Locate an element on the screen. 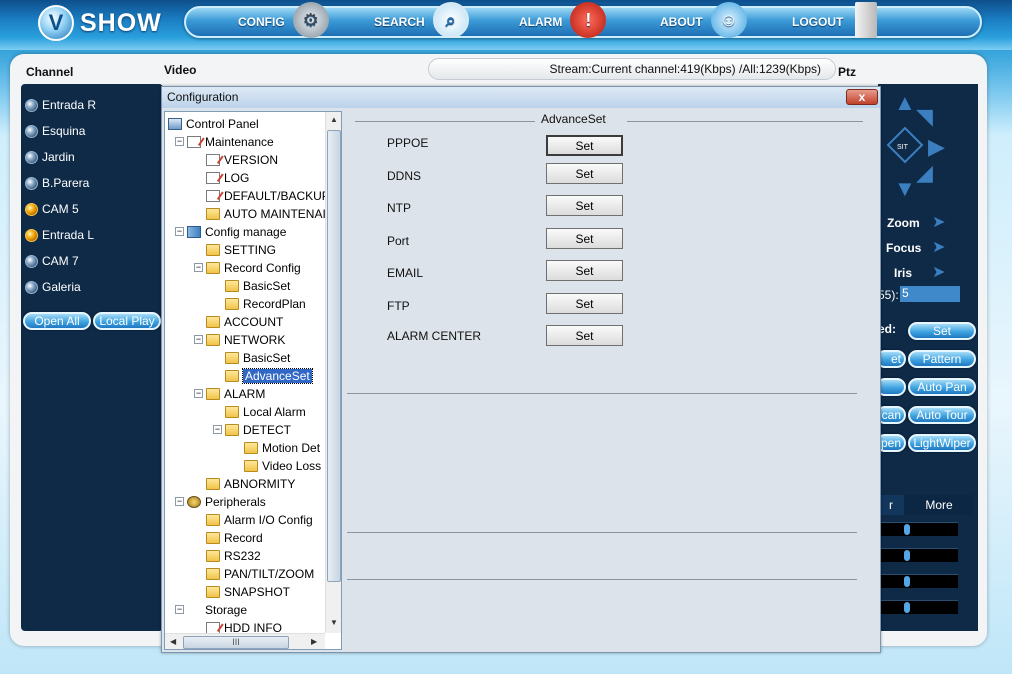 This screenshot has height=674, width=1012. channel-item: Entrada R is located at coordinates (60, 105).